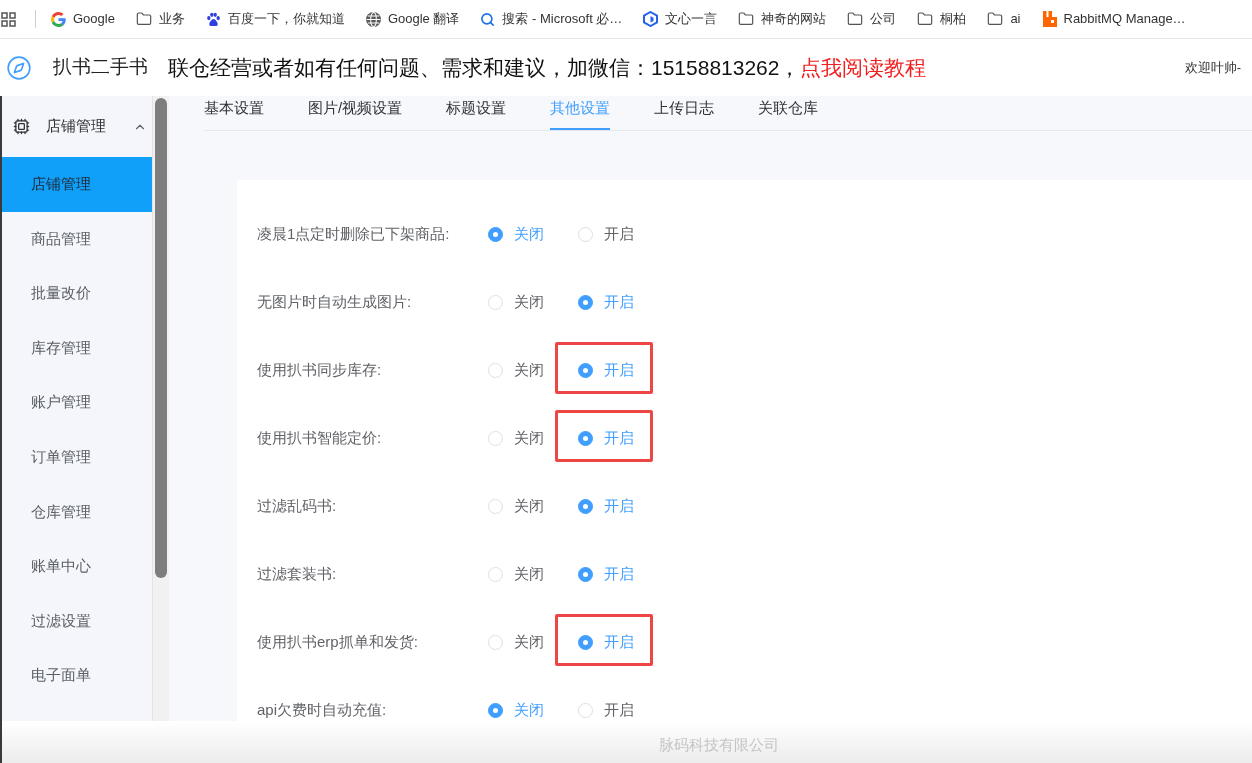  What do you see at coordinates (322, 709) in the screenshot?
I see `setting-label: api欠费时自动充值:` at bounding box center [322, 709].